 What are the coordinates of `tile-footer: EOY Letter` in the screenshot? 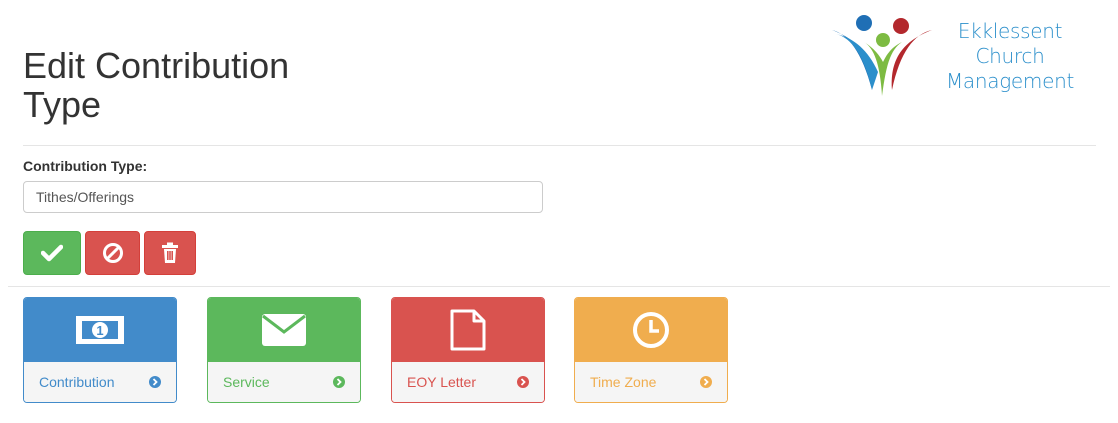 It's located at (468, 381).